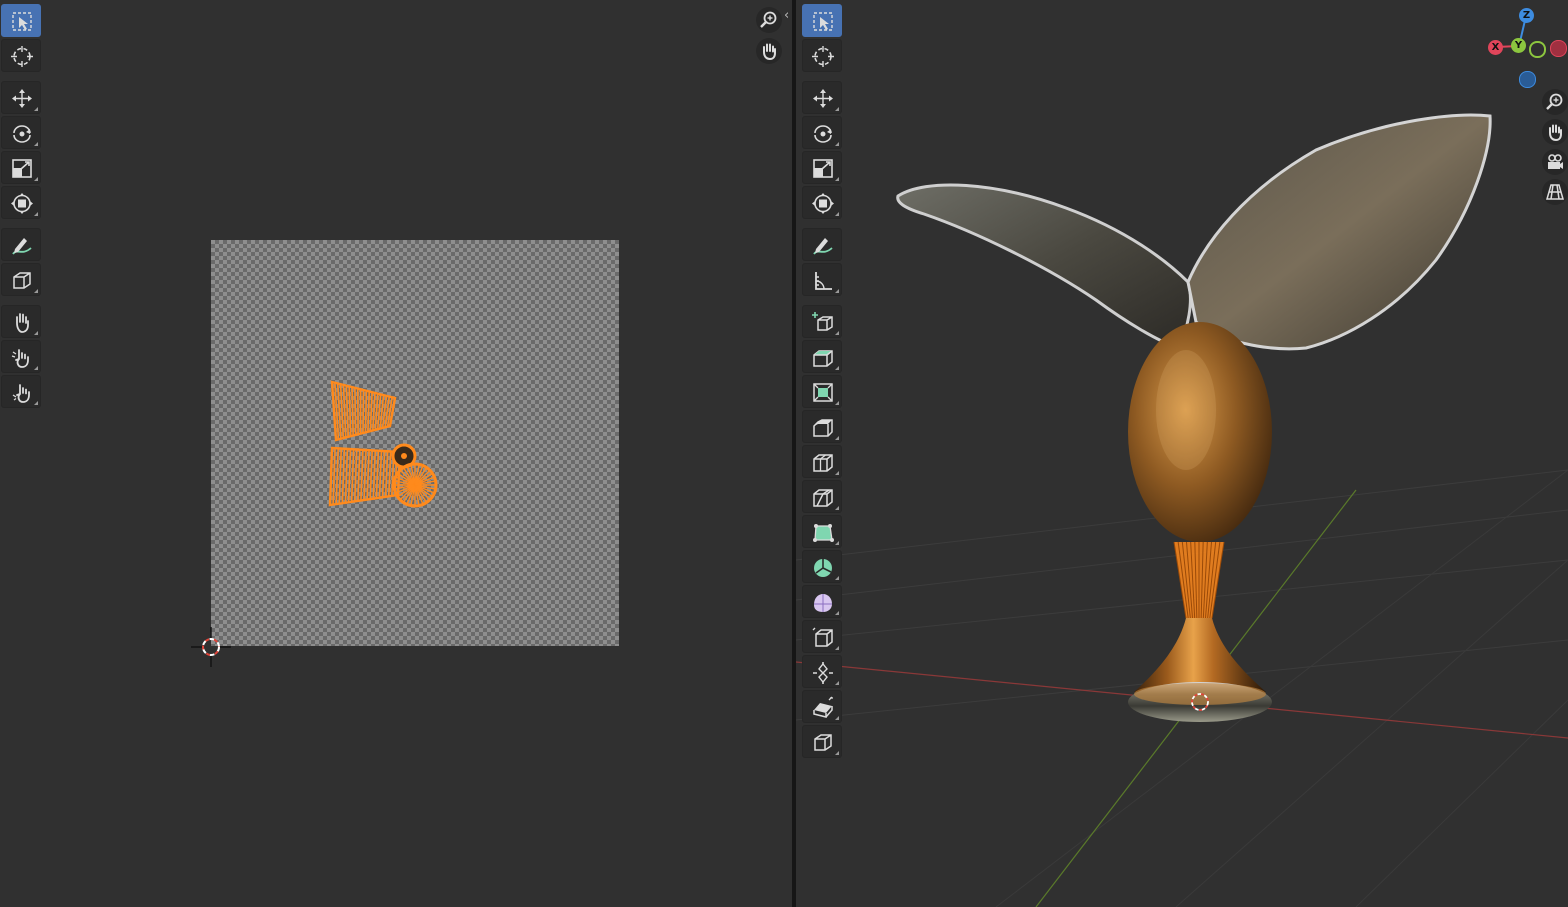 Image resolution: width=1568 pixels, height=907 pixels. I want to click on shear-tool, so click(822, 706).